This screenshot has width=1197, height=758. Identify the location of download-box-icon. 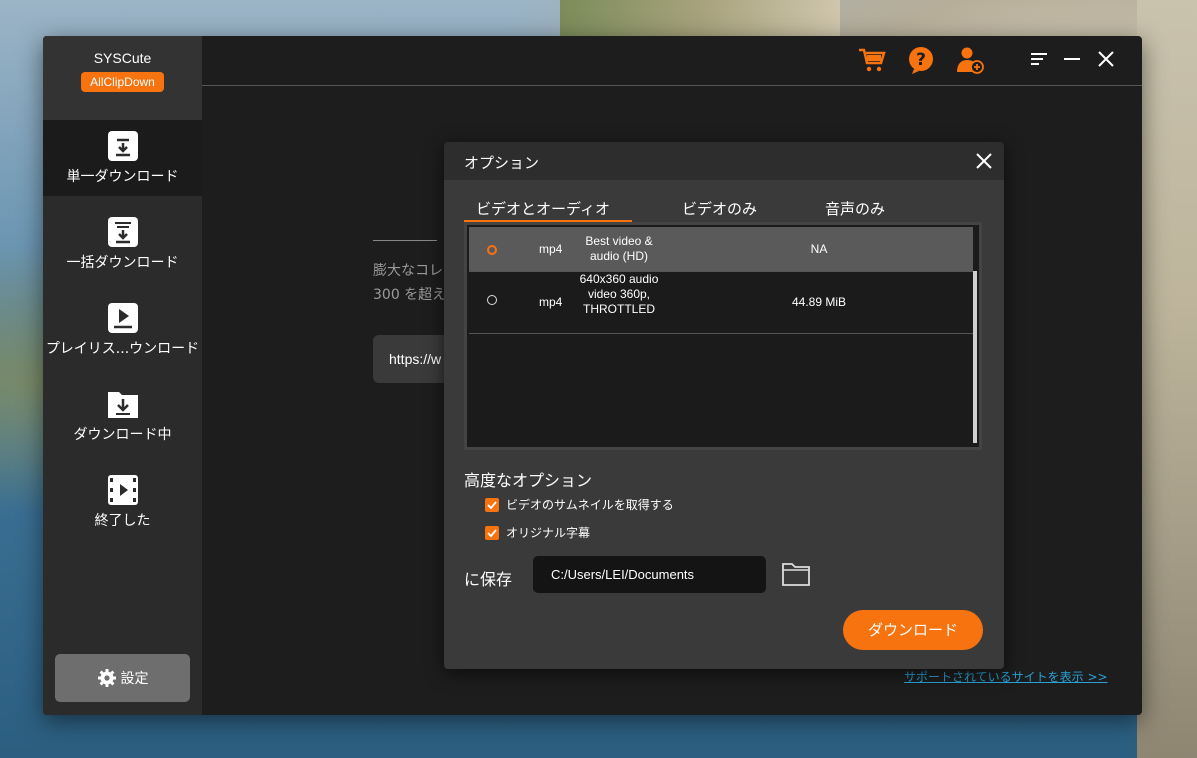
(122, 146).